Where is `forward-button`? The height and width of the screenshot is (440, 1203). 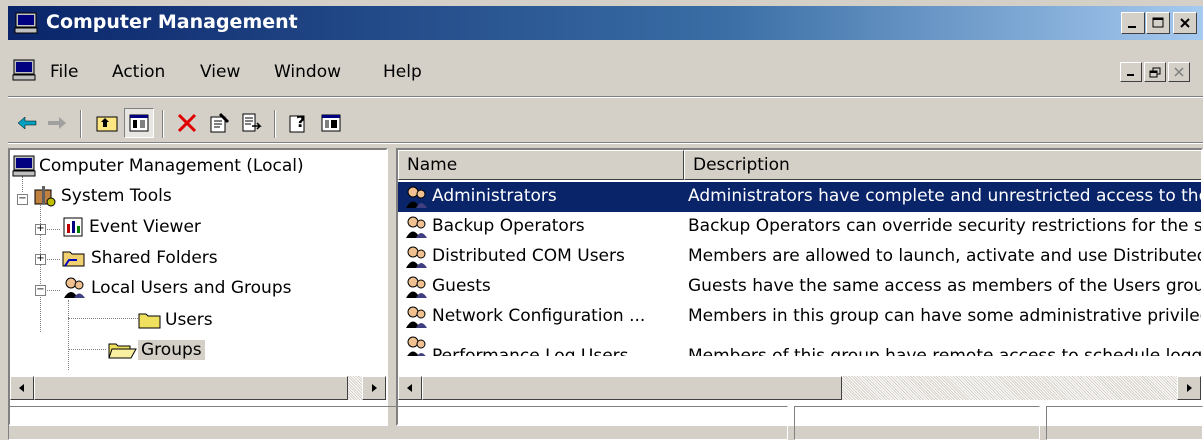
forward-button is located at coordinates (57, 123).